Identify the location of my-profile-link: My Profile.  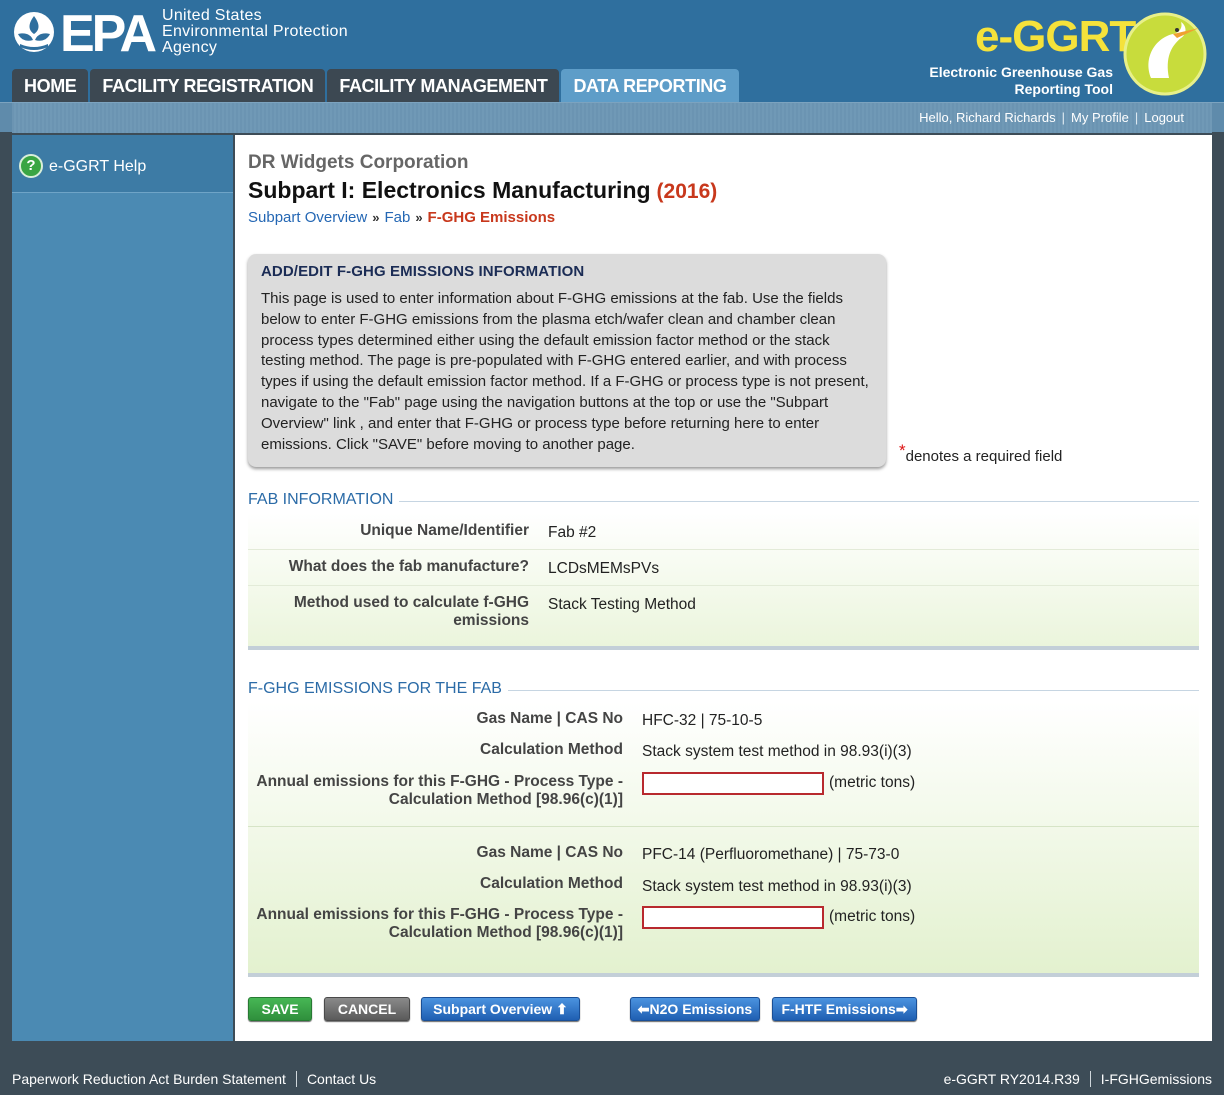
(1100, 117).